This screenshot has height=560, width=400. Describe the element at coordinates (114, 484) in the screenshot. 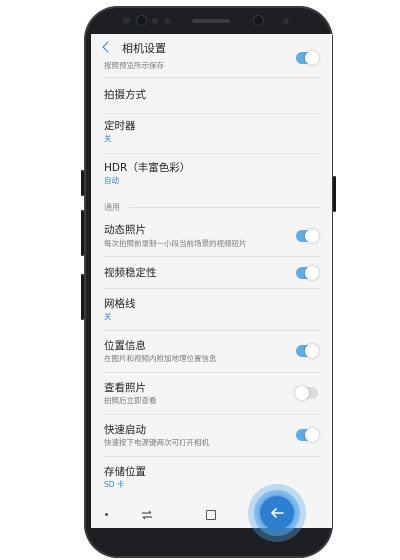

I see `item-value: SD 卡` at that location.